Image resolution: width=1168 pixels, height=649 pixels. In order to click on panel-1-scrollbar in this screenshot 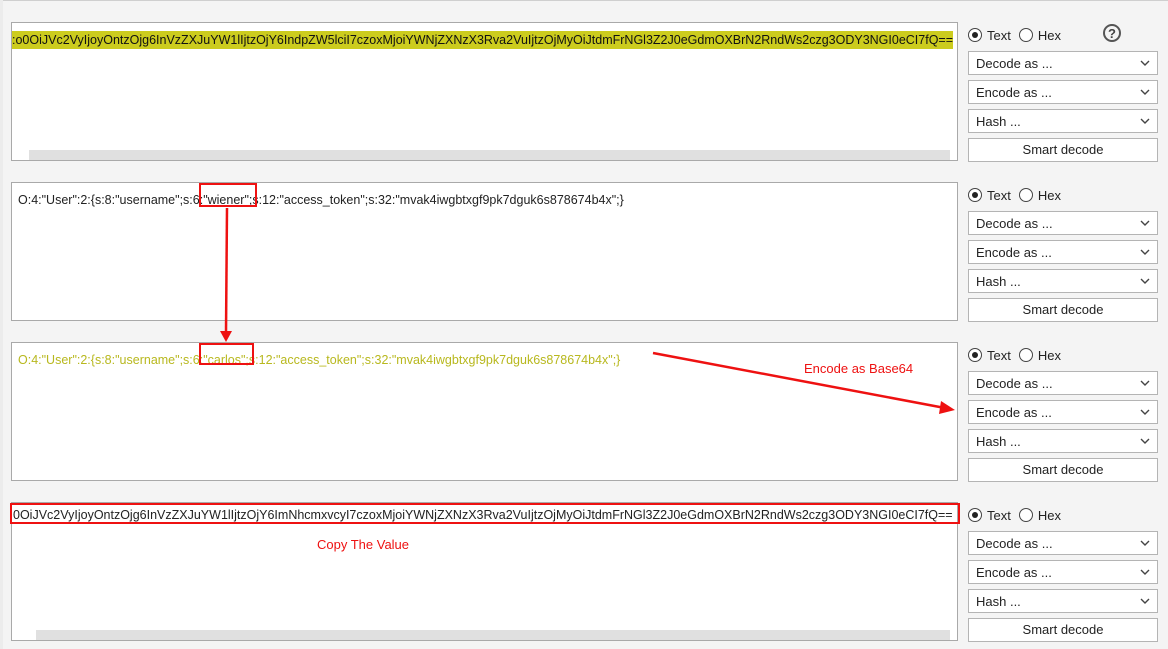, I will do `click(489, 155)`.